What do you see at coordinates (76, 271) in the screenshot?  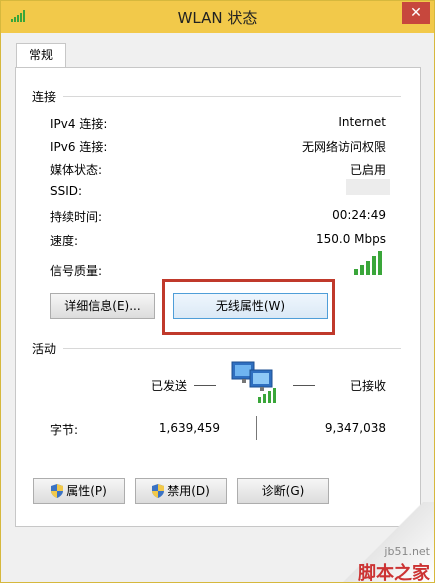 I see `signal-quality-label: 信号质量:` at bounding box center [76, 271].